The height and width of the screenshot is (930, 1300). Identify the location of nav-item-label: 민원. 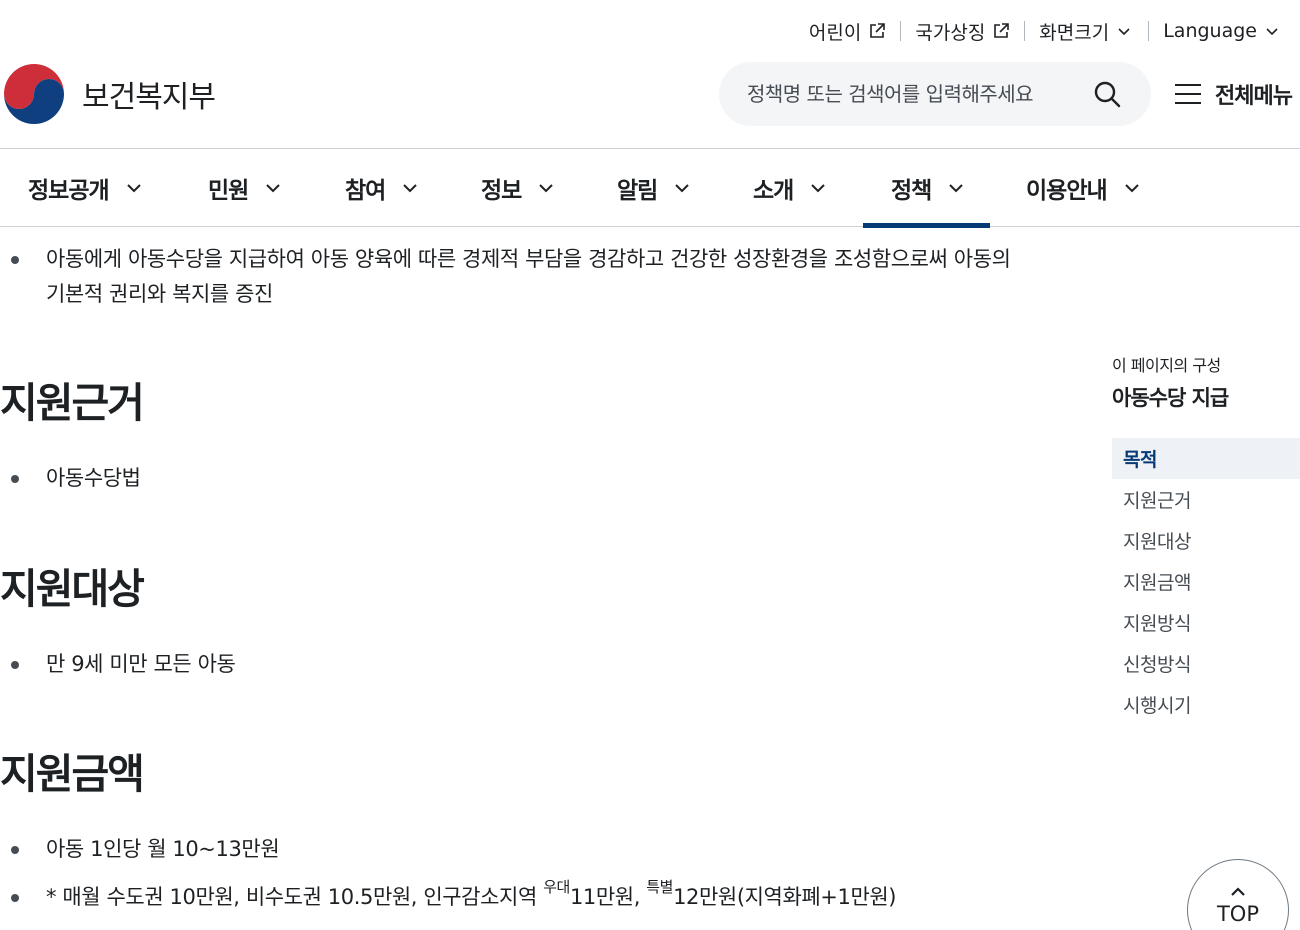
(228, 191).